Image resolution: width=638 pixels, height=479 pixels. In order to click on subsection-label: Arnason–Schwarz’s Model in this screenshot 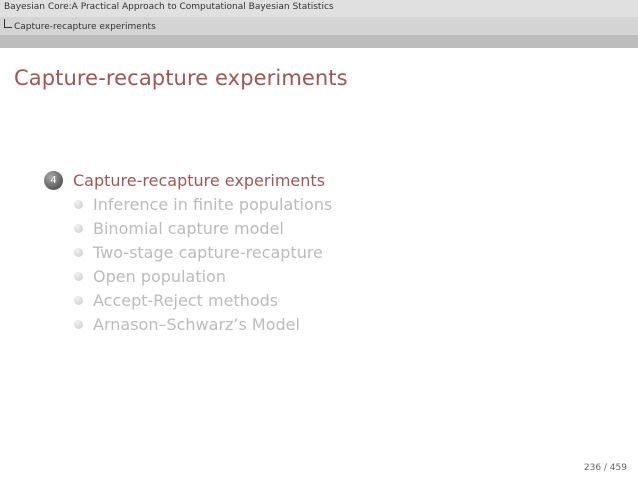, I will do `click(196, 324)`.